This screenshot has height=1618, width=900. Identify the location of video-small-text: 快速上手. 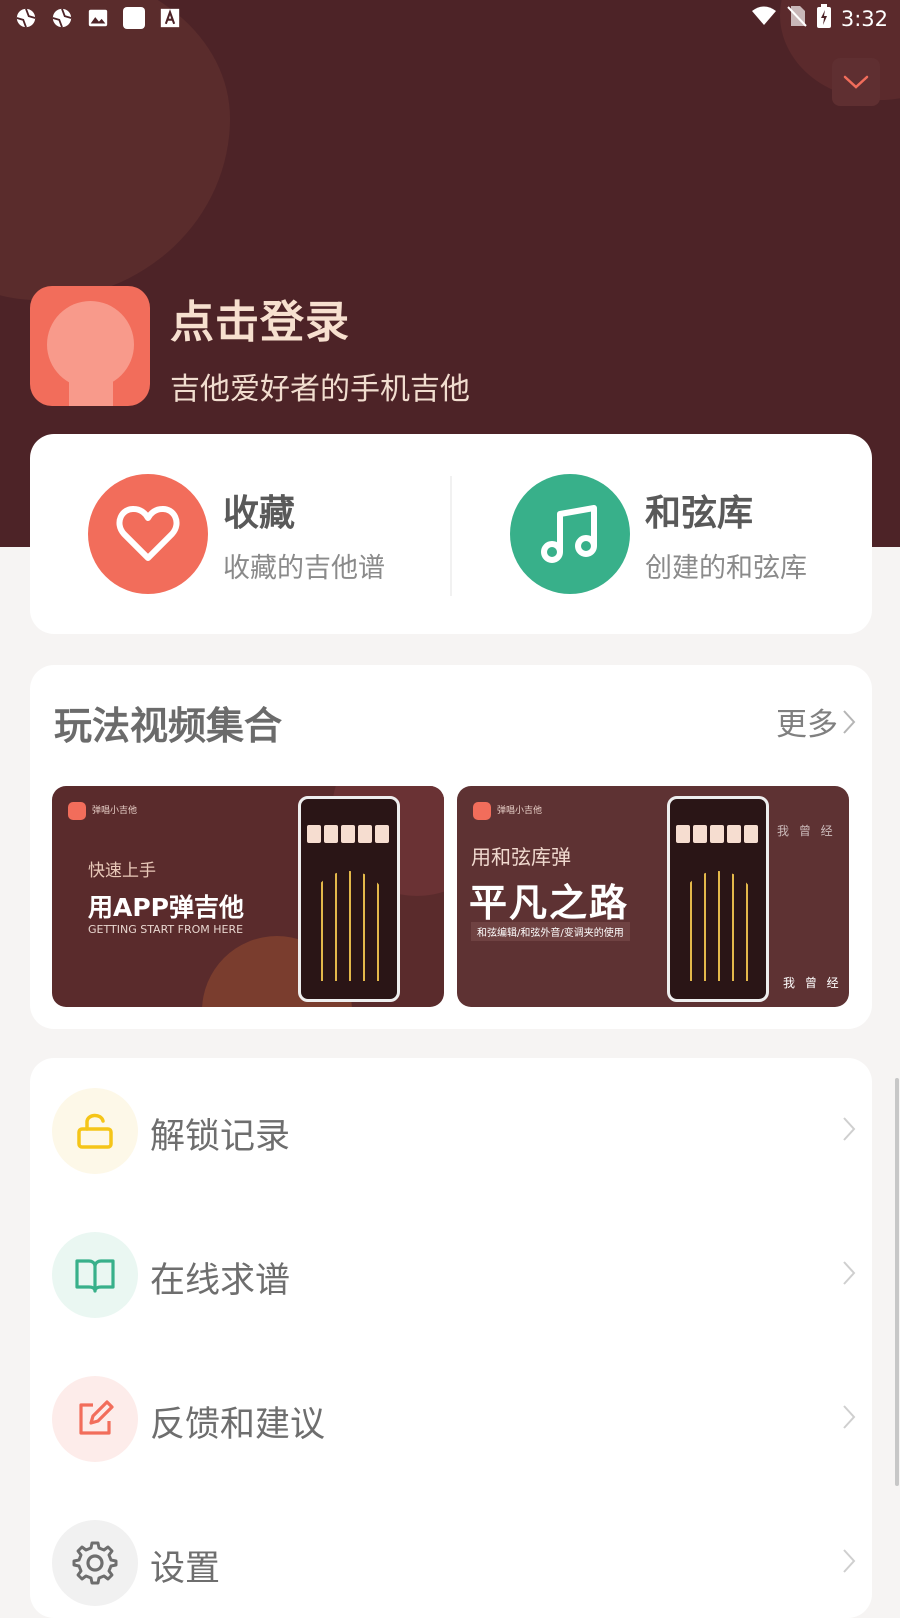
(122, 871).